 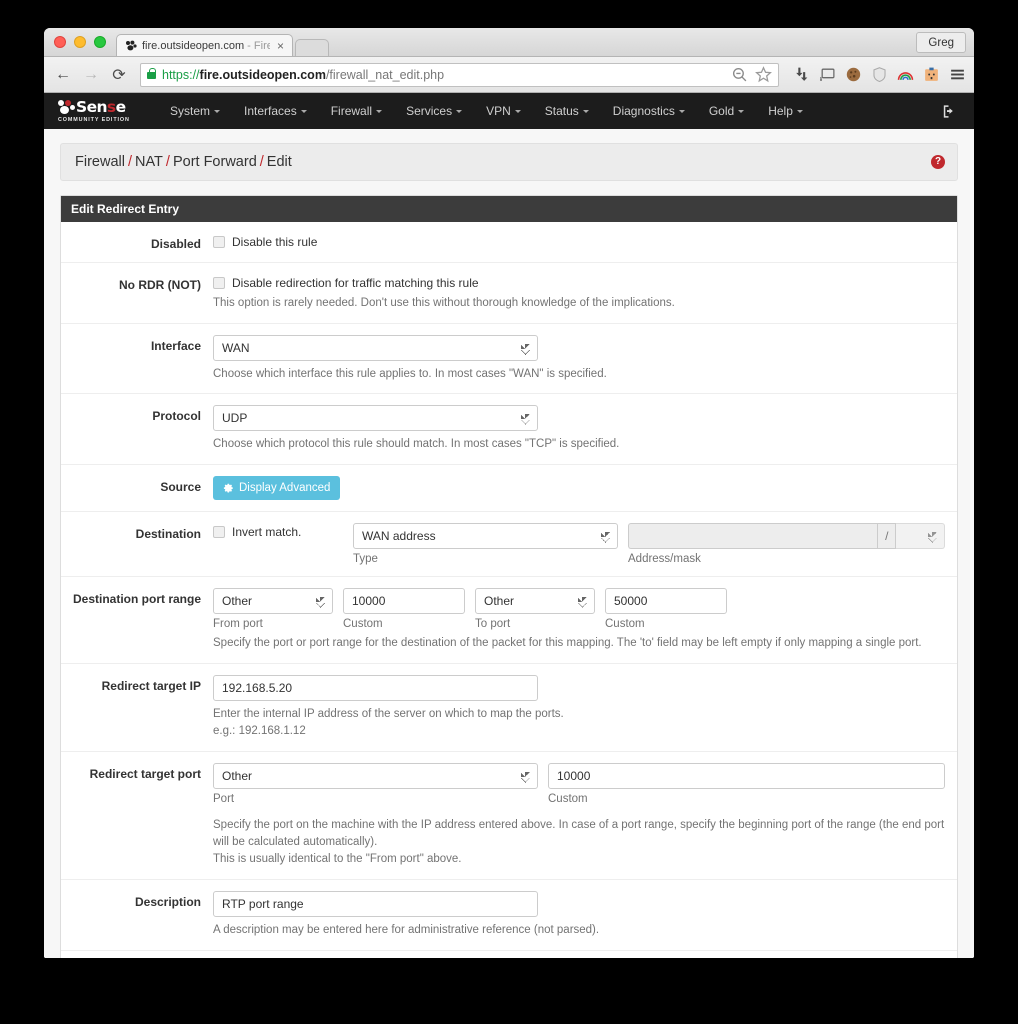 I want to click on from-port-custom-field-label: Custom, so click(x=363, y=624).